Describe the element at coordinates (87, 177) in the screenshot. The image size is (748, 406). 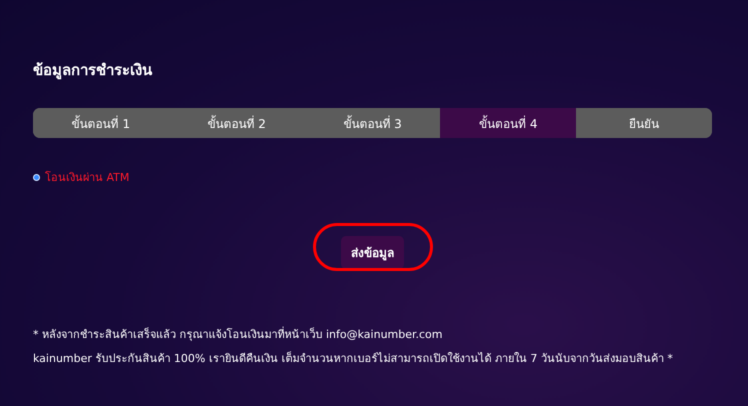
I see `payment-option-label: โอนเงินผ่าน ATM` at that location.